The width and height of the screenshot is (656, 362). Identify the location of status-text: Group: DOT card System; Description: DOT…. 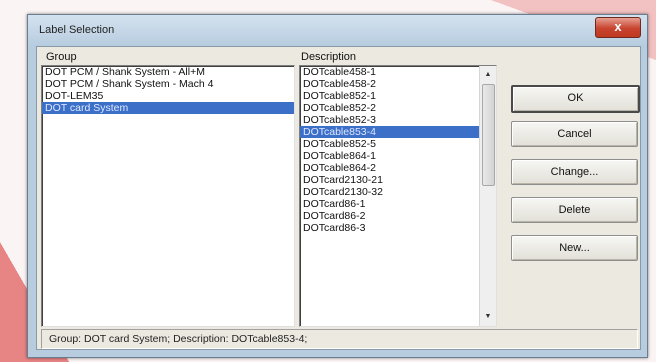
(178, 339).